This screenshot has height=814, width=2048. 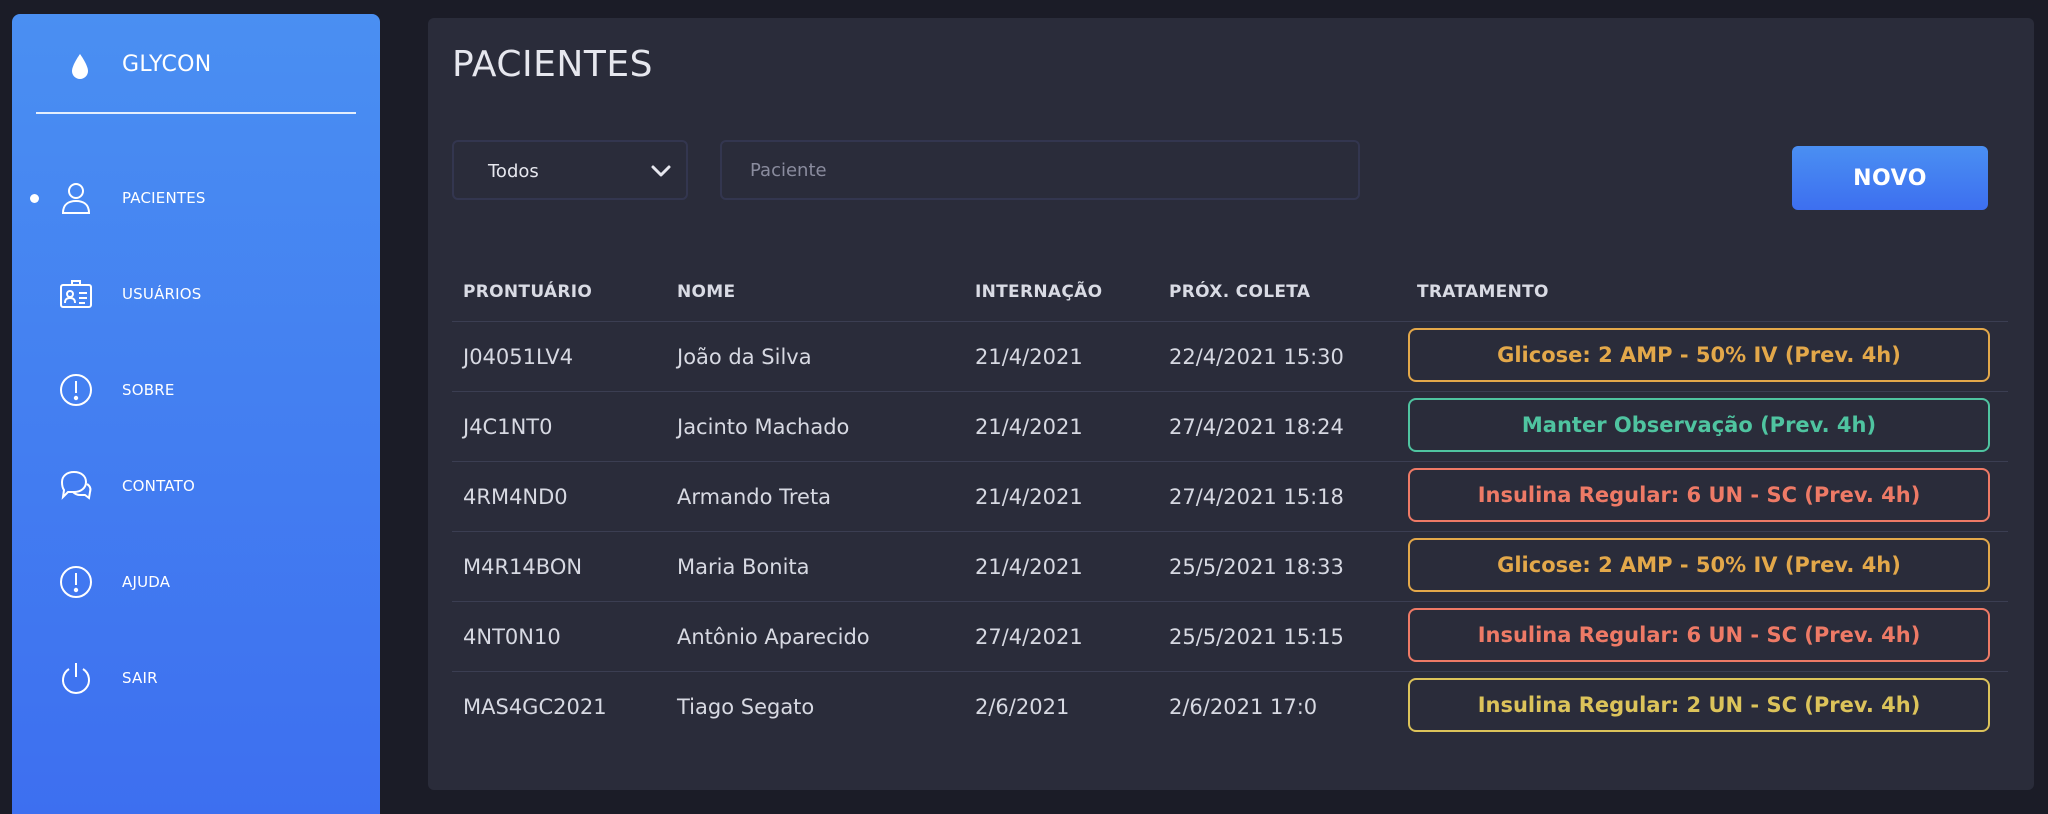 What do you see at coordinates (140, 678) in the screenshot?
I see `sidebar-item-label: SAIR` at bounding box center [140, 678].